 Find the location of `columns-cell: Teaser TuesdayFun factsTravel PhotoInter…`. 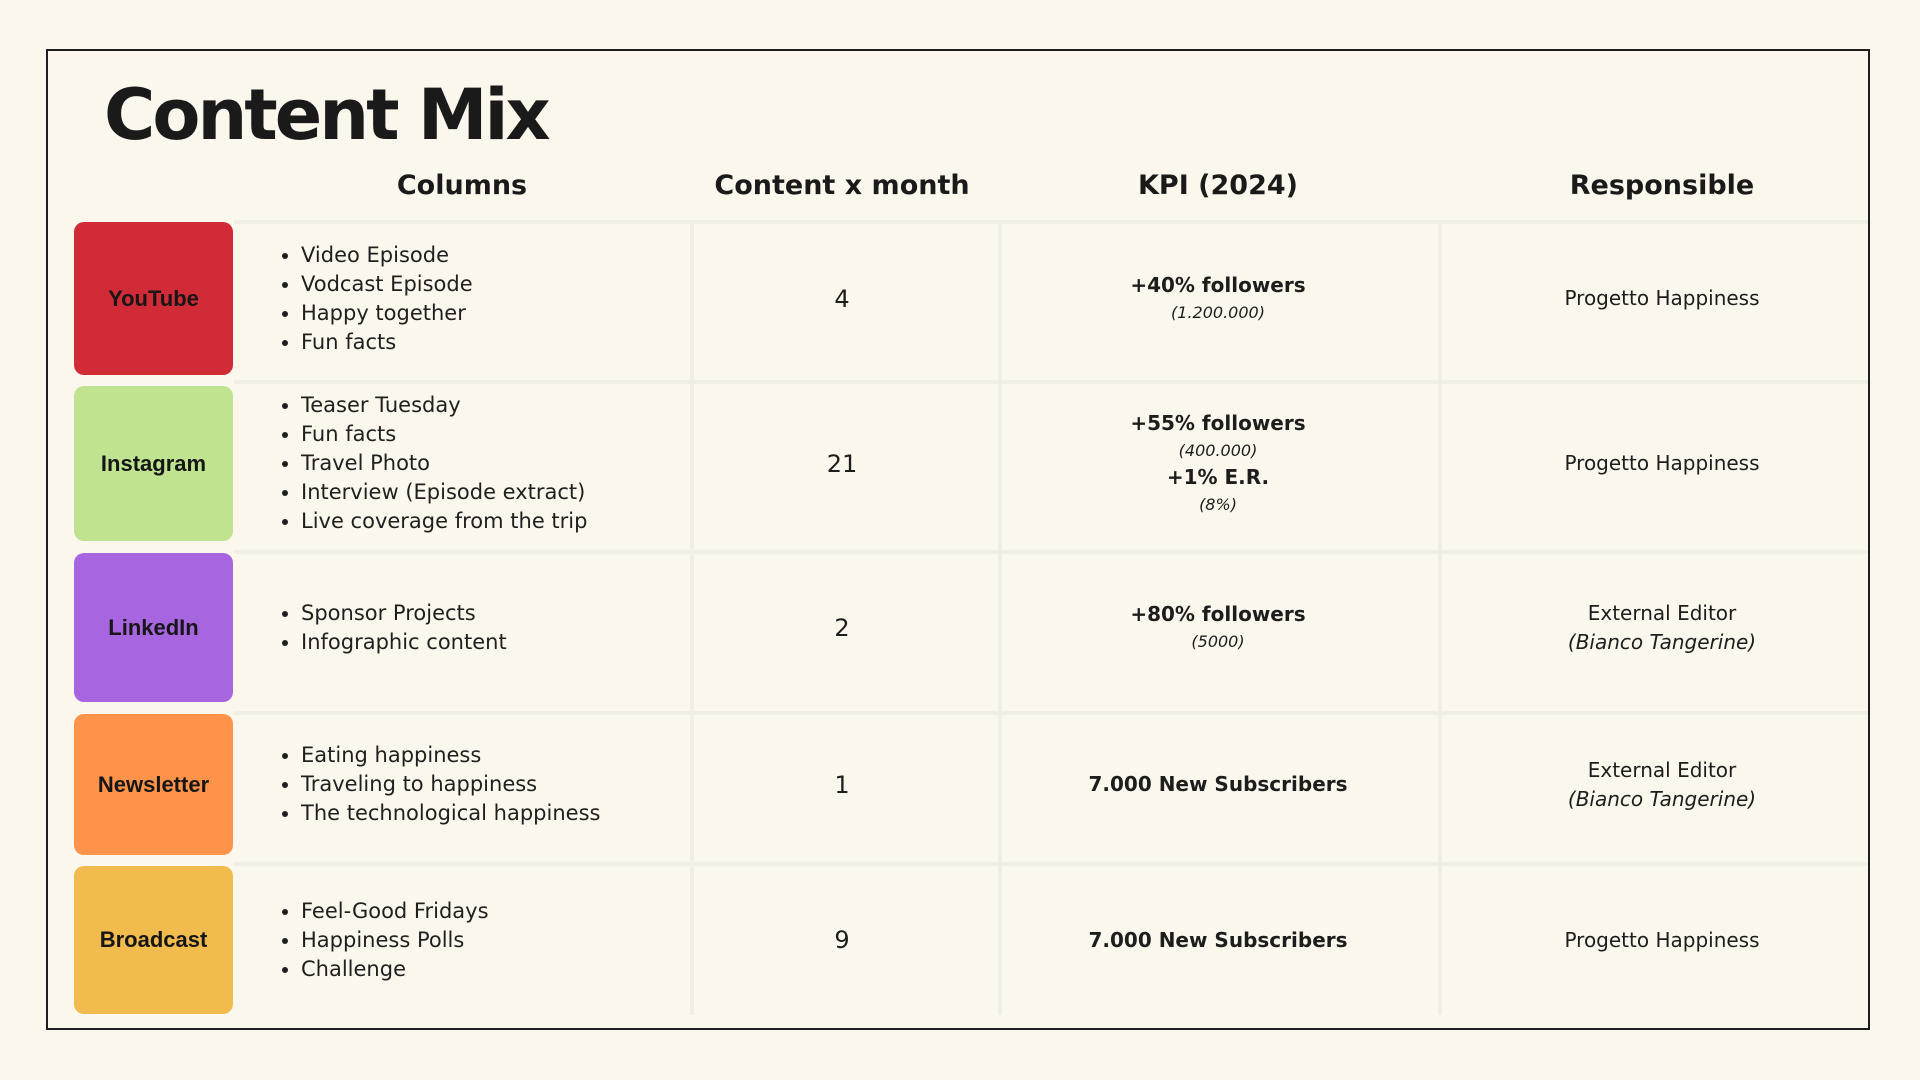

columns-cell: Teaser TuesdayFun factsTravel PhotoInter… is located at coordinates (481, 463).